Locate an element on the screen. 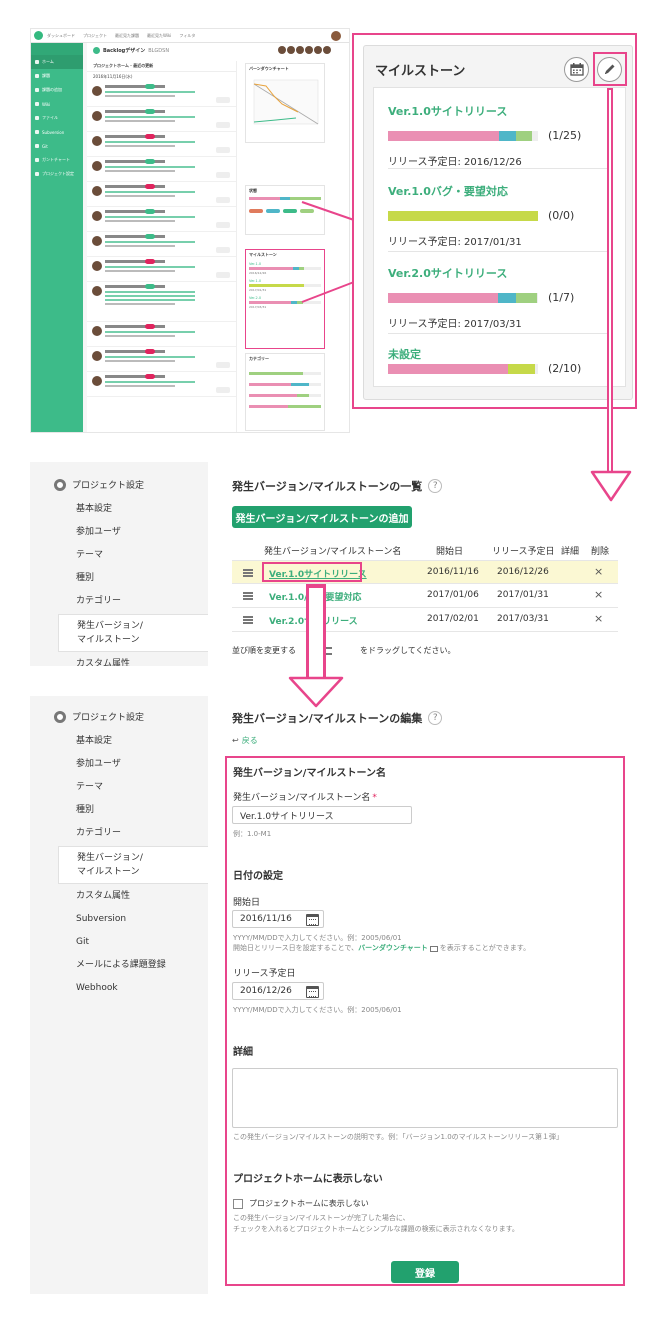 The height and width of the screenshot is (1324, 657). detail-textarea is located at coordinates (425, 1098).